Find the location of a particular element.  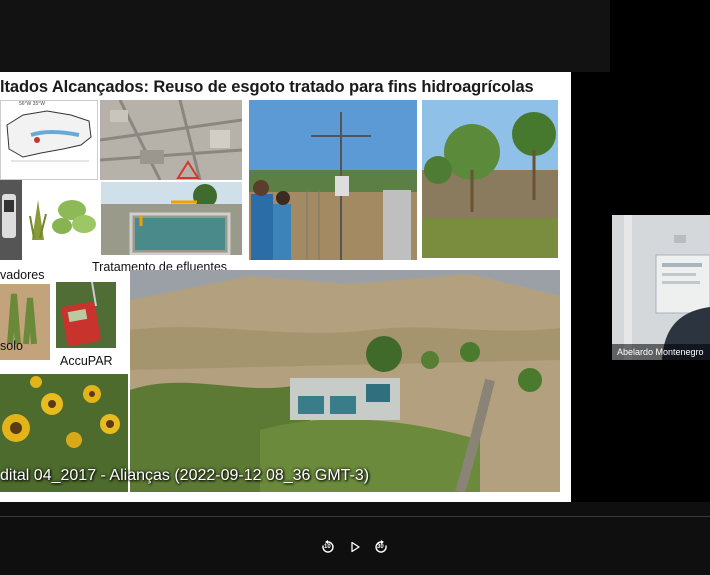

play-icon is located at coordinates (355, 547).